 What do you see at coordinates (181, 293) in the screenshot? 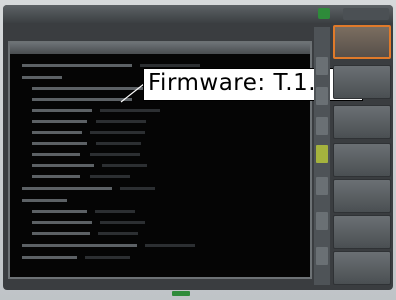
I see `bottom-status-led` at bounding box center [181, 293].